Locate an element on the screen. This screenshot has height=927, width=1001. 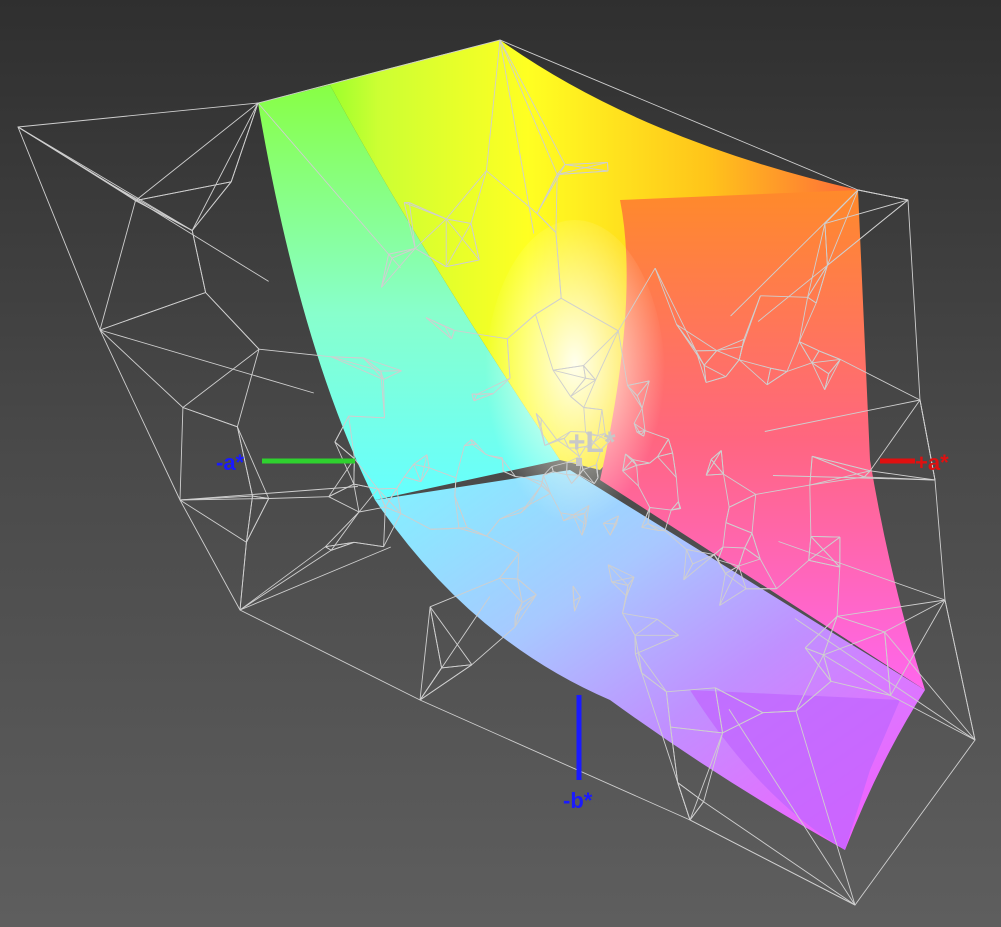
plus-L-axis-label: +L* is located at coordinates (592, 442).